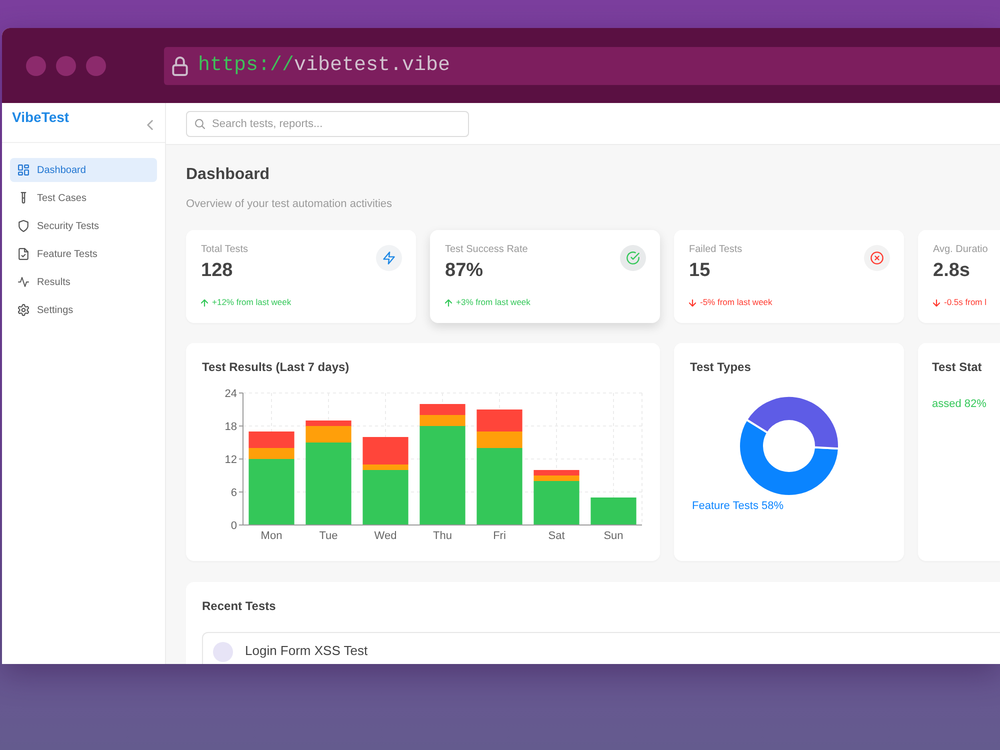 This screenshot has height=750, width=1000. Describe the element at coordinates (233, 493) in the screenshot. I see `axis-label: 6` at that location.